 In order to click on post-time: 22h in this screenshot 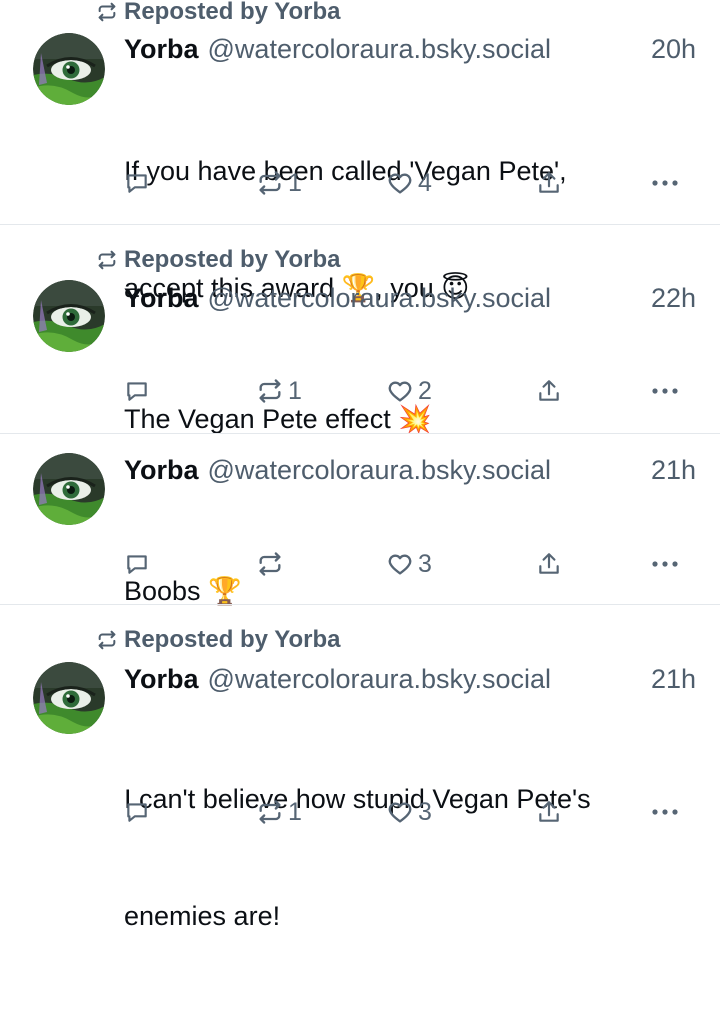, I will do `click(673, 298)`.